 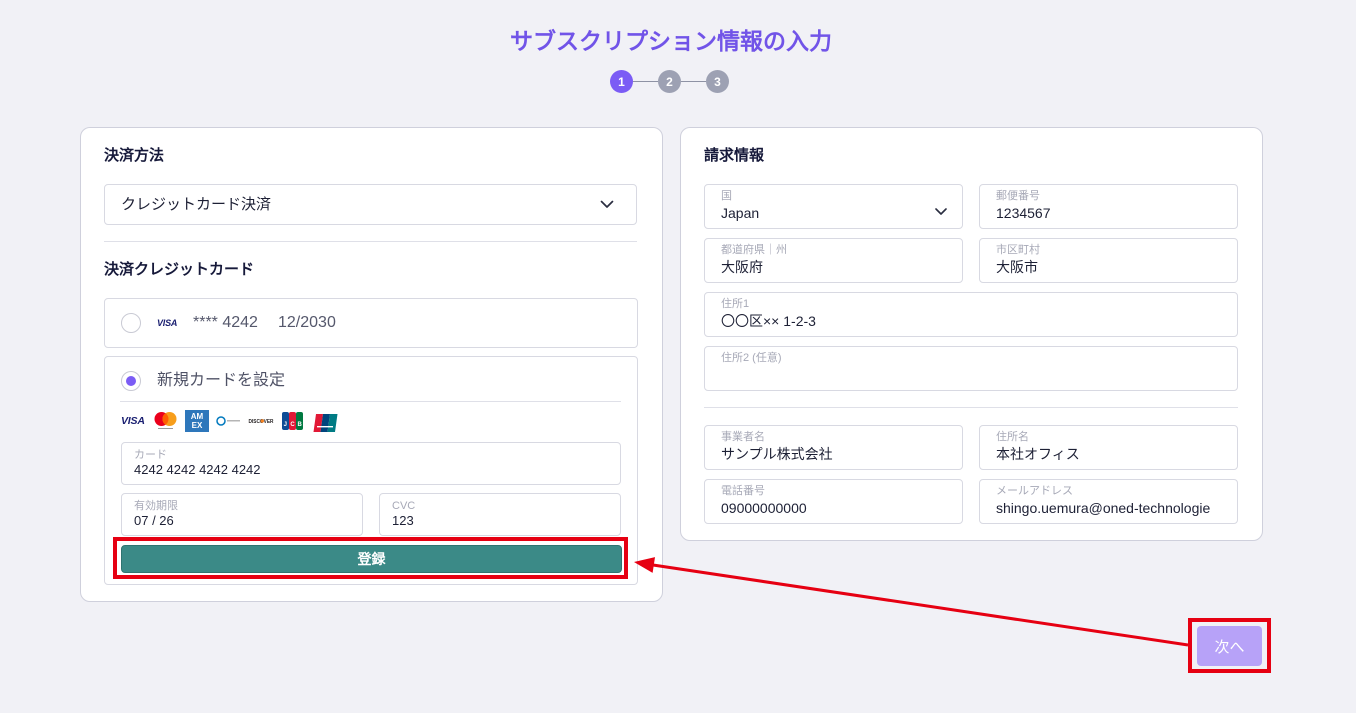 I want to click on card-brand-logos: VISA AM EX DISCOVER, so click(x=231, y=421).